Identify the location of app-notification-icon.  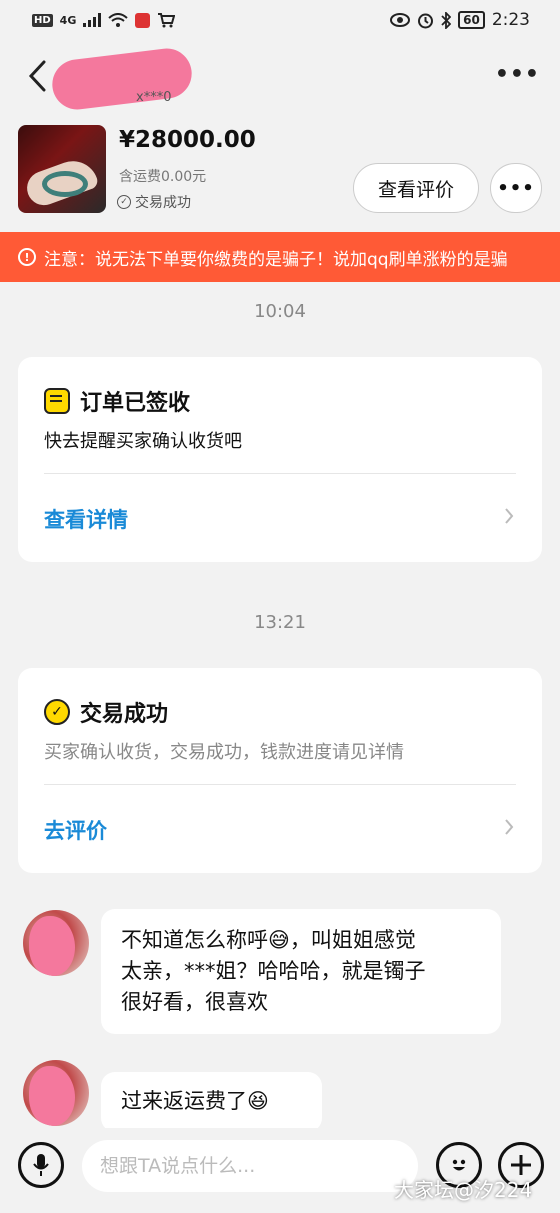
(143, 20).